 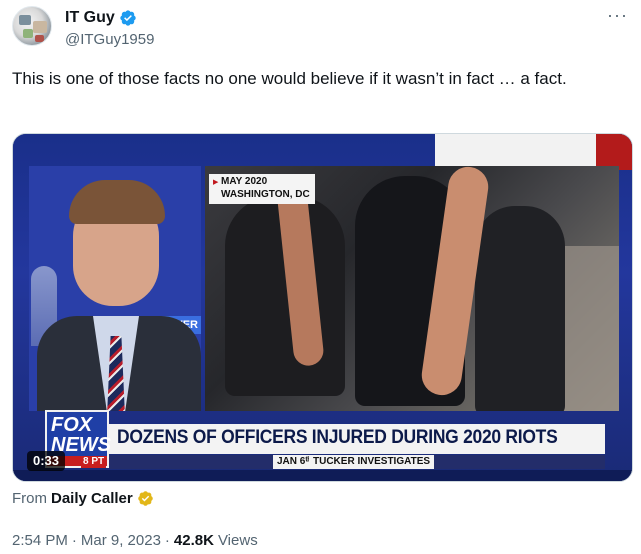 I want to click on tweet-date: Mar 9, 2023, so click(x=121, y=540).